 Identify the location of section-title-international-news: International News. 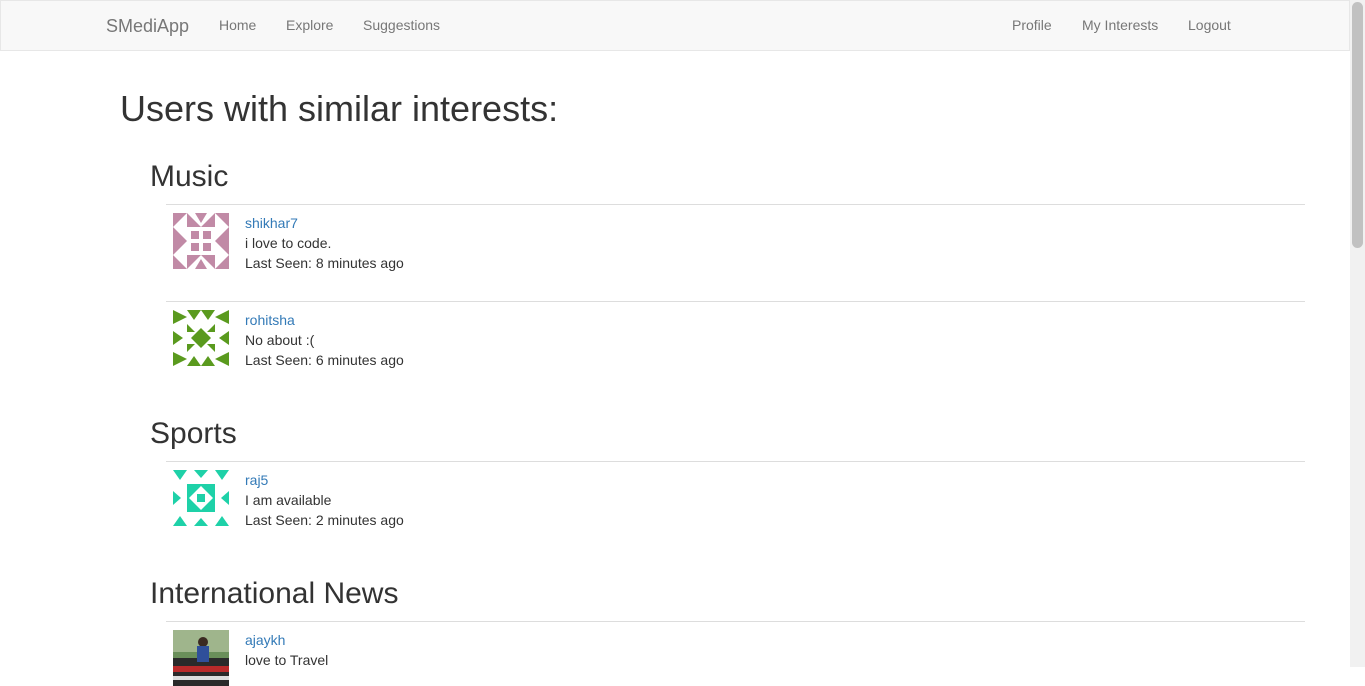
(274, 593).